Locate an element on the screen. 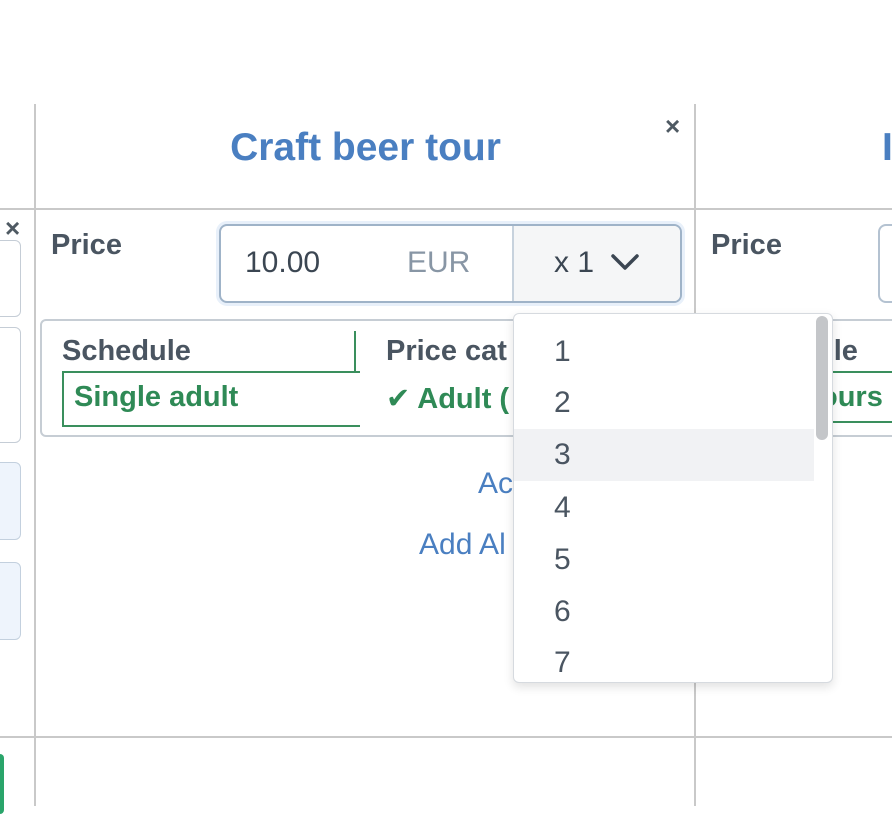 The width and height of the screenshot is (892, 814). left-column-close-icon: × is located at coordinates (12, 228).